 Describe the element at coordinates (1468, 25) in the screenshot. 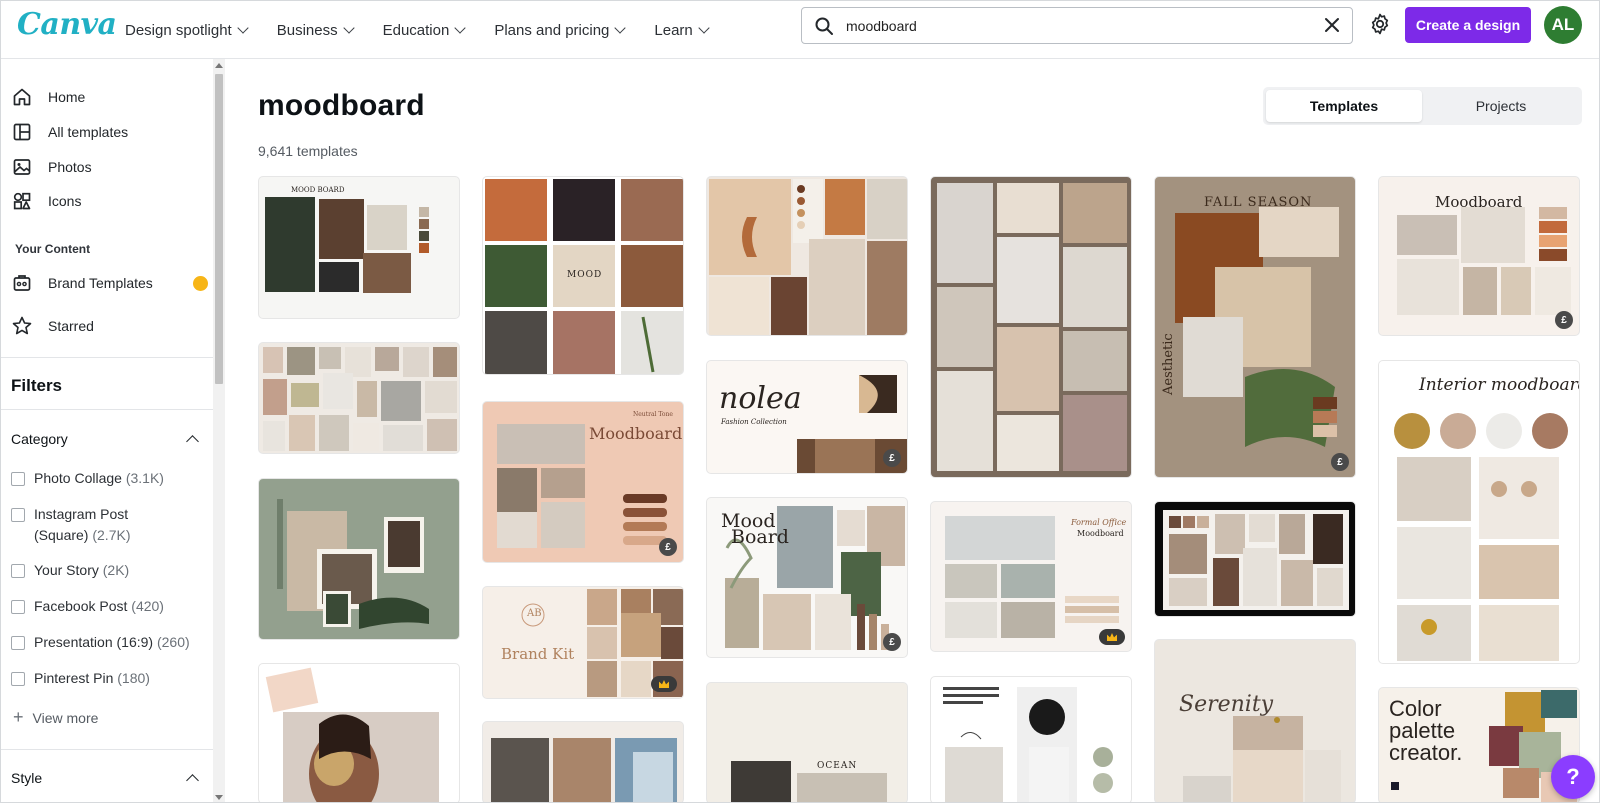

I see `create-design-button: Create a design` at that location.